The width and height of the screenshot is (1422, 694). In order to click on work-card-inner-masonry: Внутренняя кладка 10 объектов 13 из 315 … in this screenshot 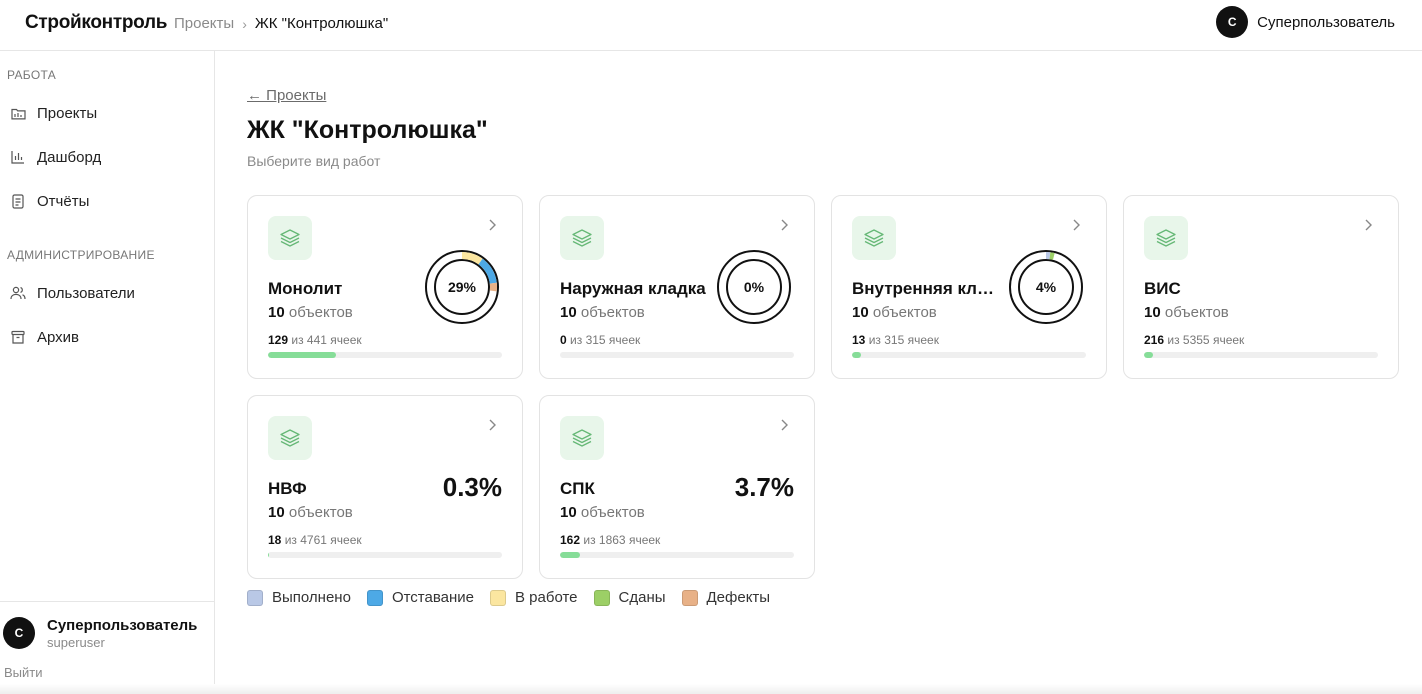, I will do `click(969, 287)`.